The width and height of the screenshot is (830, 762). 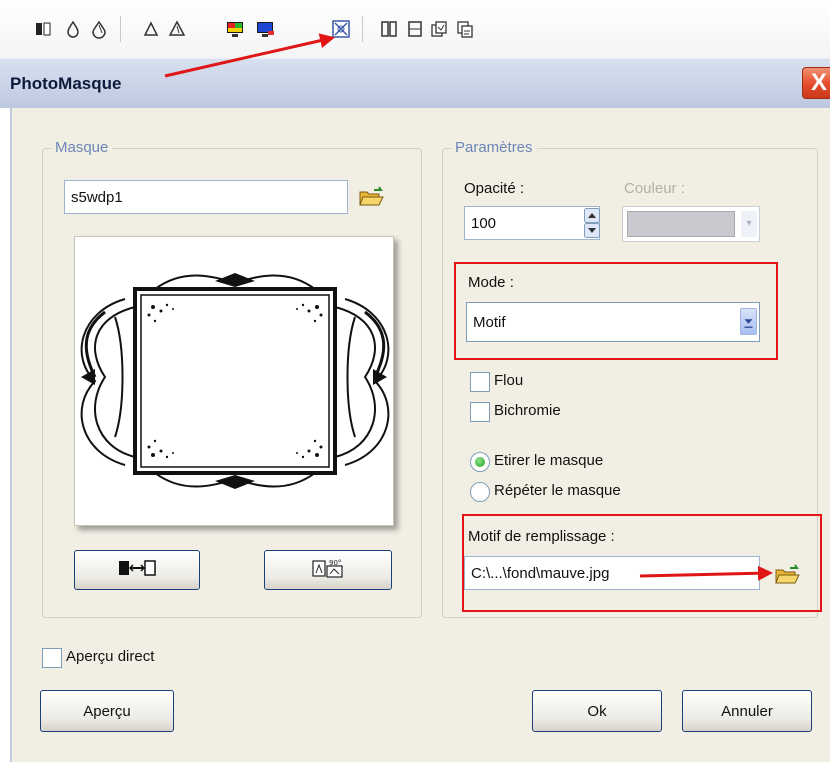 I want to click on close-button: X, so click(x=816, y=83).